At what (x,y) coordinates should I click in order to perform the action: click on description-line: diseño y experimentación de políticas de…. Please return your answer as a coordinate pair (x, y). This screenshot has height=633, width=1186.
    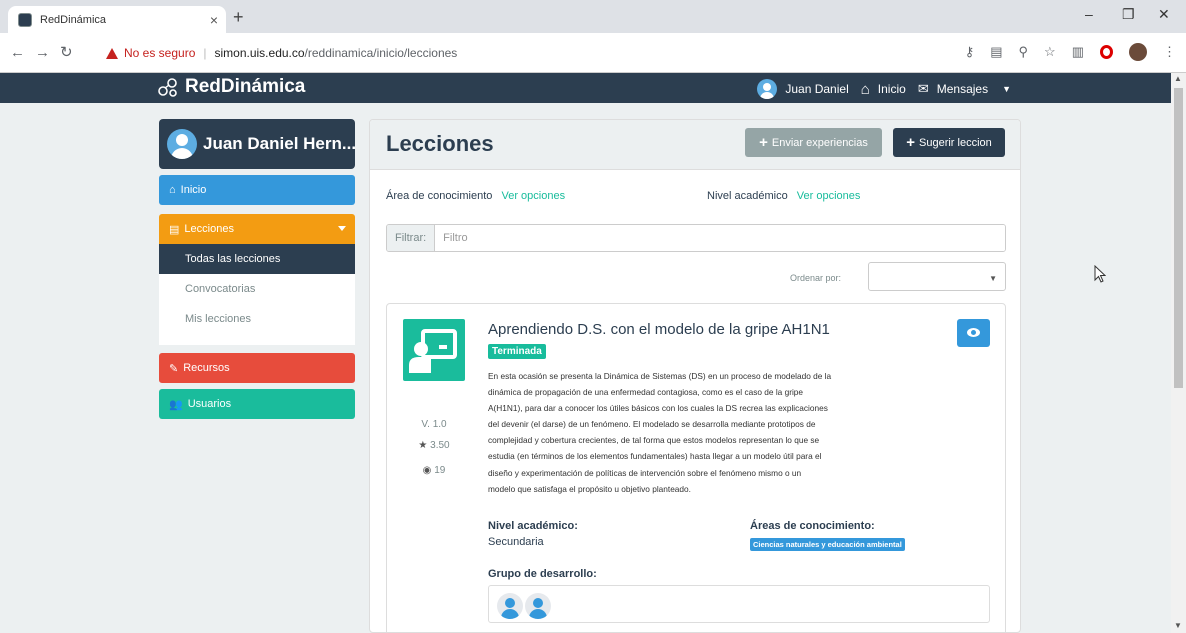
    Looking at the image, I should click on (645, 472).